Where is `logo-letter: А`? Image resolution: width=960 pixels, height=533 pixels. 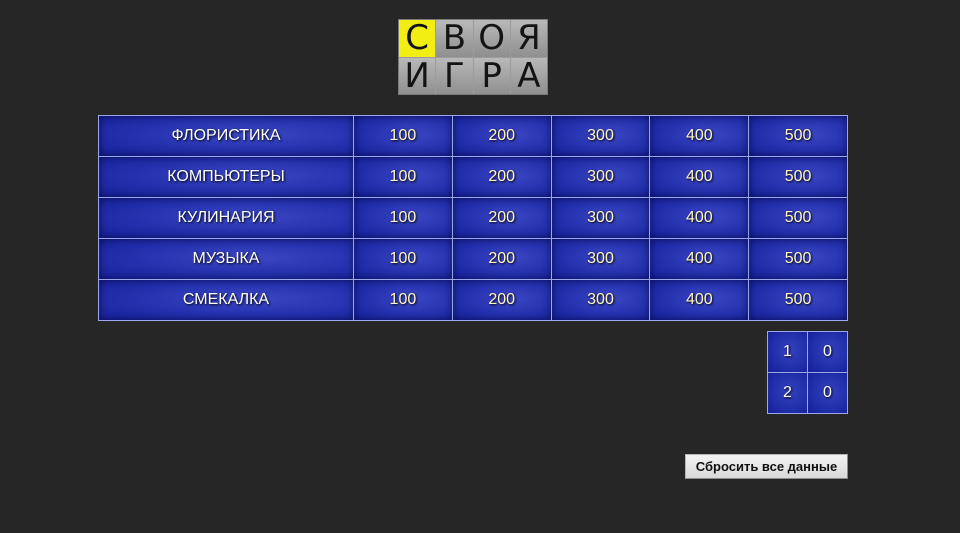
logo-letter: А is located at coordinates (528, 75).